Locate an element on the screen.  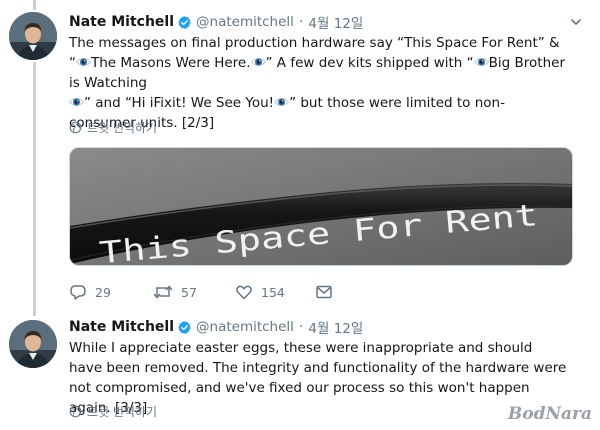
tweet-actions: 29 57 154 is located at coordinates (205, 292).